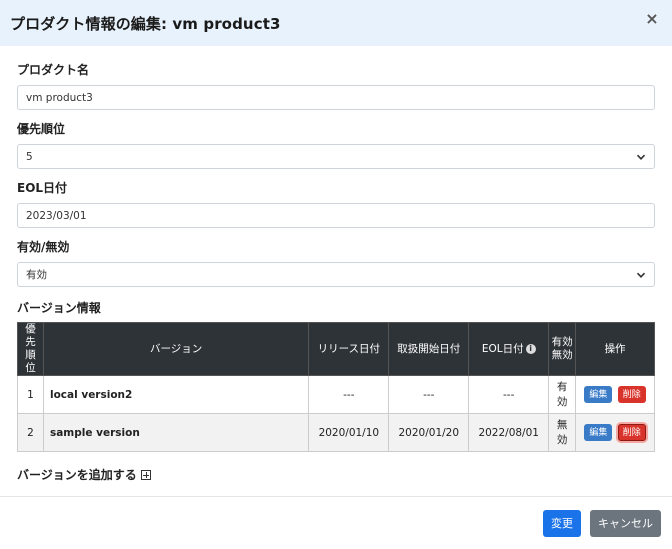  What do you see at coordinates (615, 349) in the screenshot?
I see `col-header-actions: 操作` at bounding box center [615, 349].